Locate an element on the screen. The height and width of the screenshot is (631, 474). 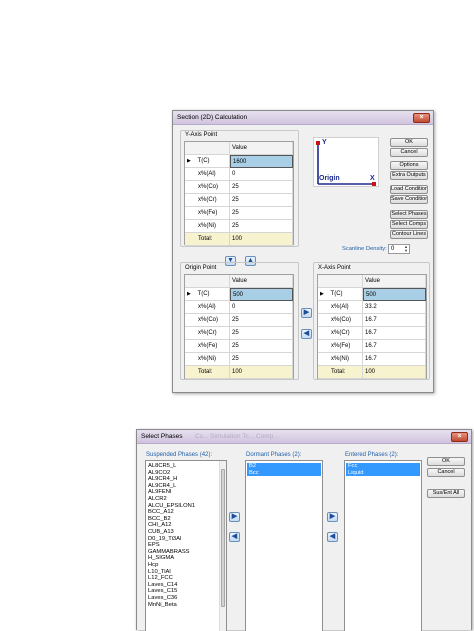
grid-row-name: ▶ T(C) is located at coordinates (207, 294).